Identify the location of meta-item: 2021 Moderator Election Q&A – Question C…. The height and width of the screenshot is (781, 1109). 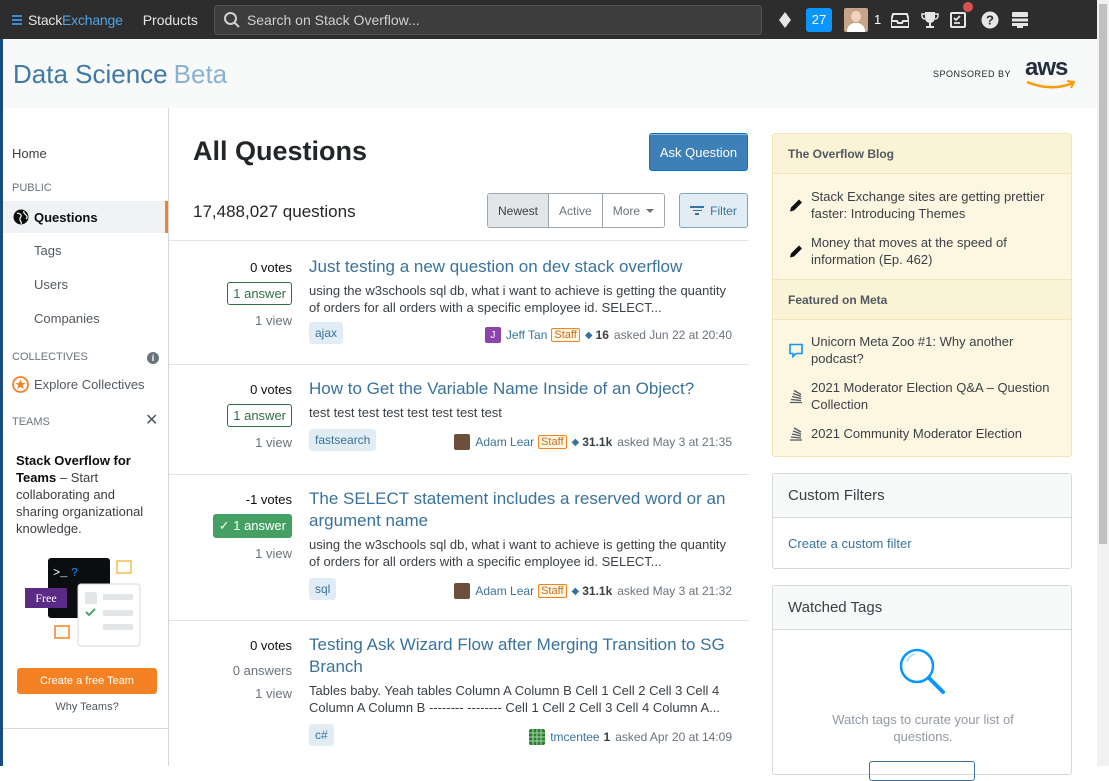
(925, 396).